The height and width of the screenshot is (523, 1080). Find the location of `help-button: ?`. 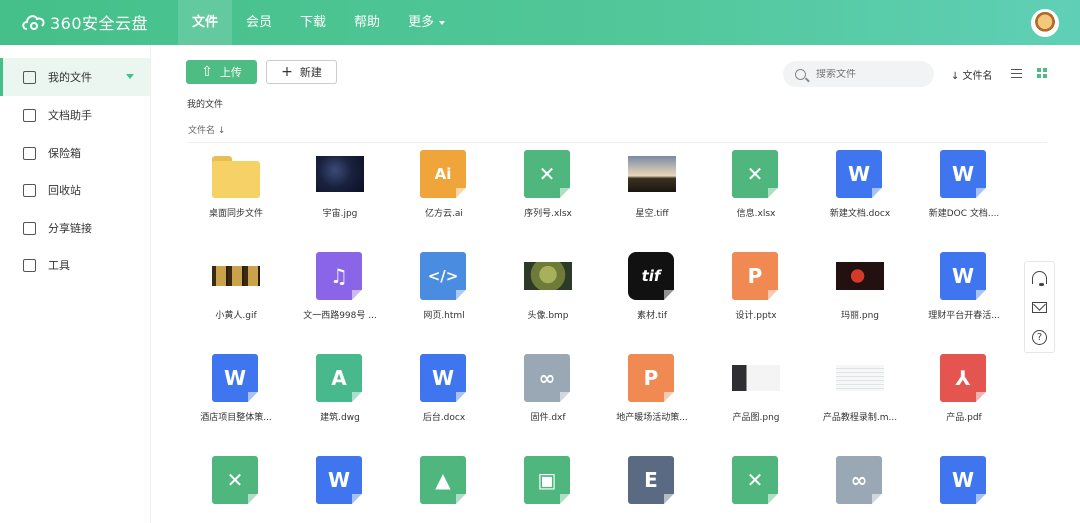

help-button: ? is located at coordinates (1039, 337).